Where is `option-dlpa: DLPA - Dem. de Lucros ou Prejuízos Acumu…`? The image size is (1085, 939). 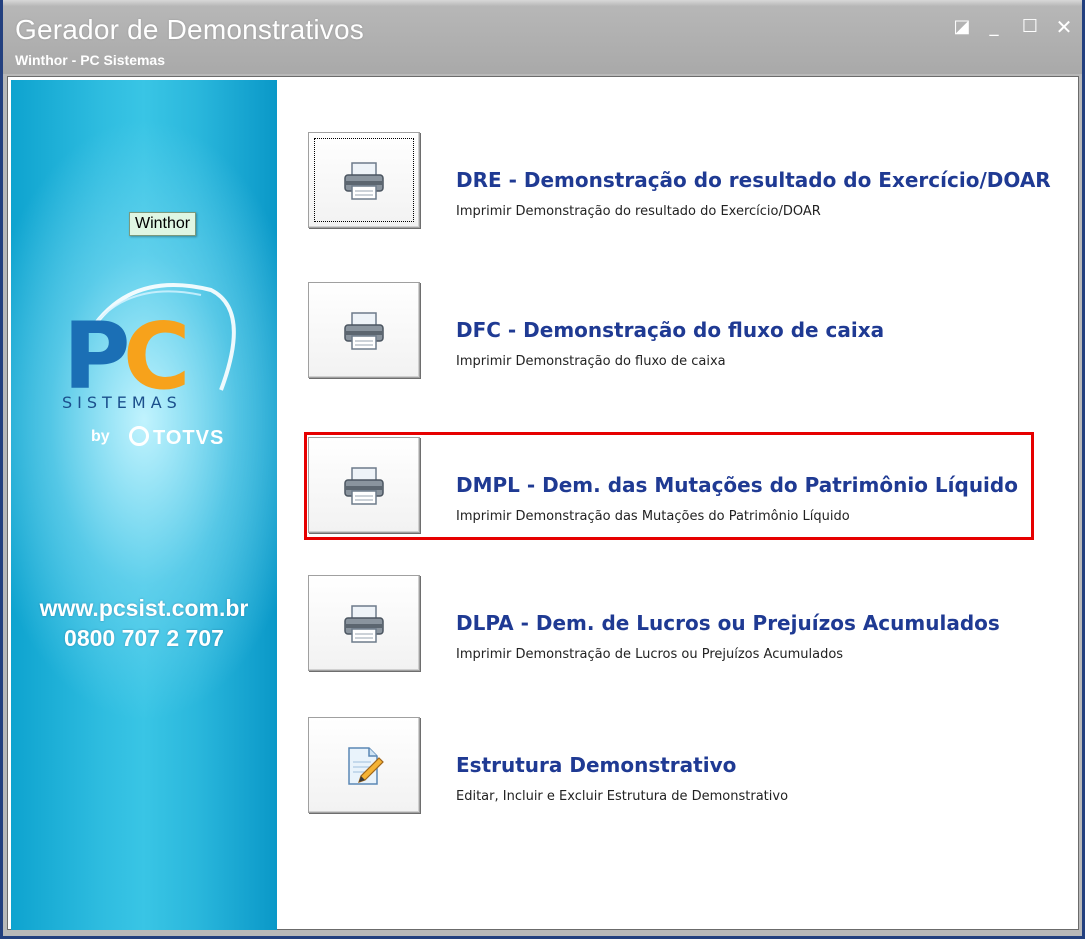
option-dlpa: DLPA - Dem. de Lucros ou Prejuízos Acumu… is located at coordinates (673, 625).